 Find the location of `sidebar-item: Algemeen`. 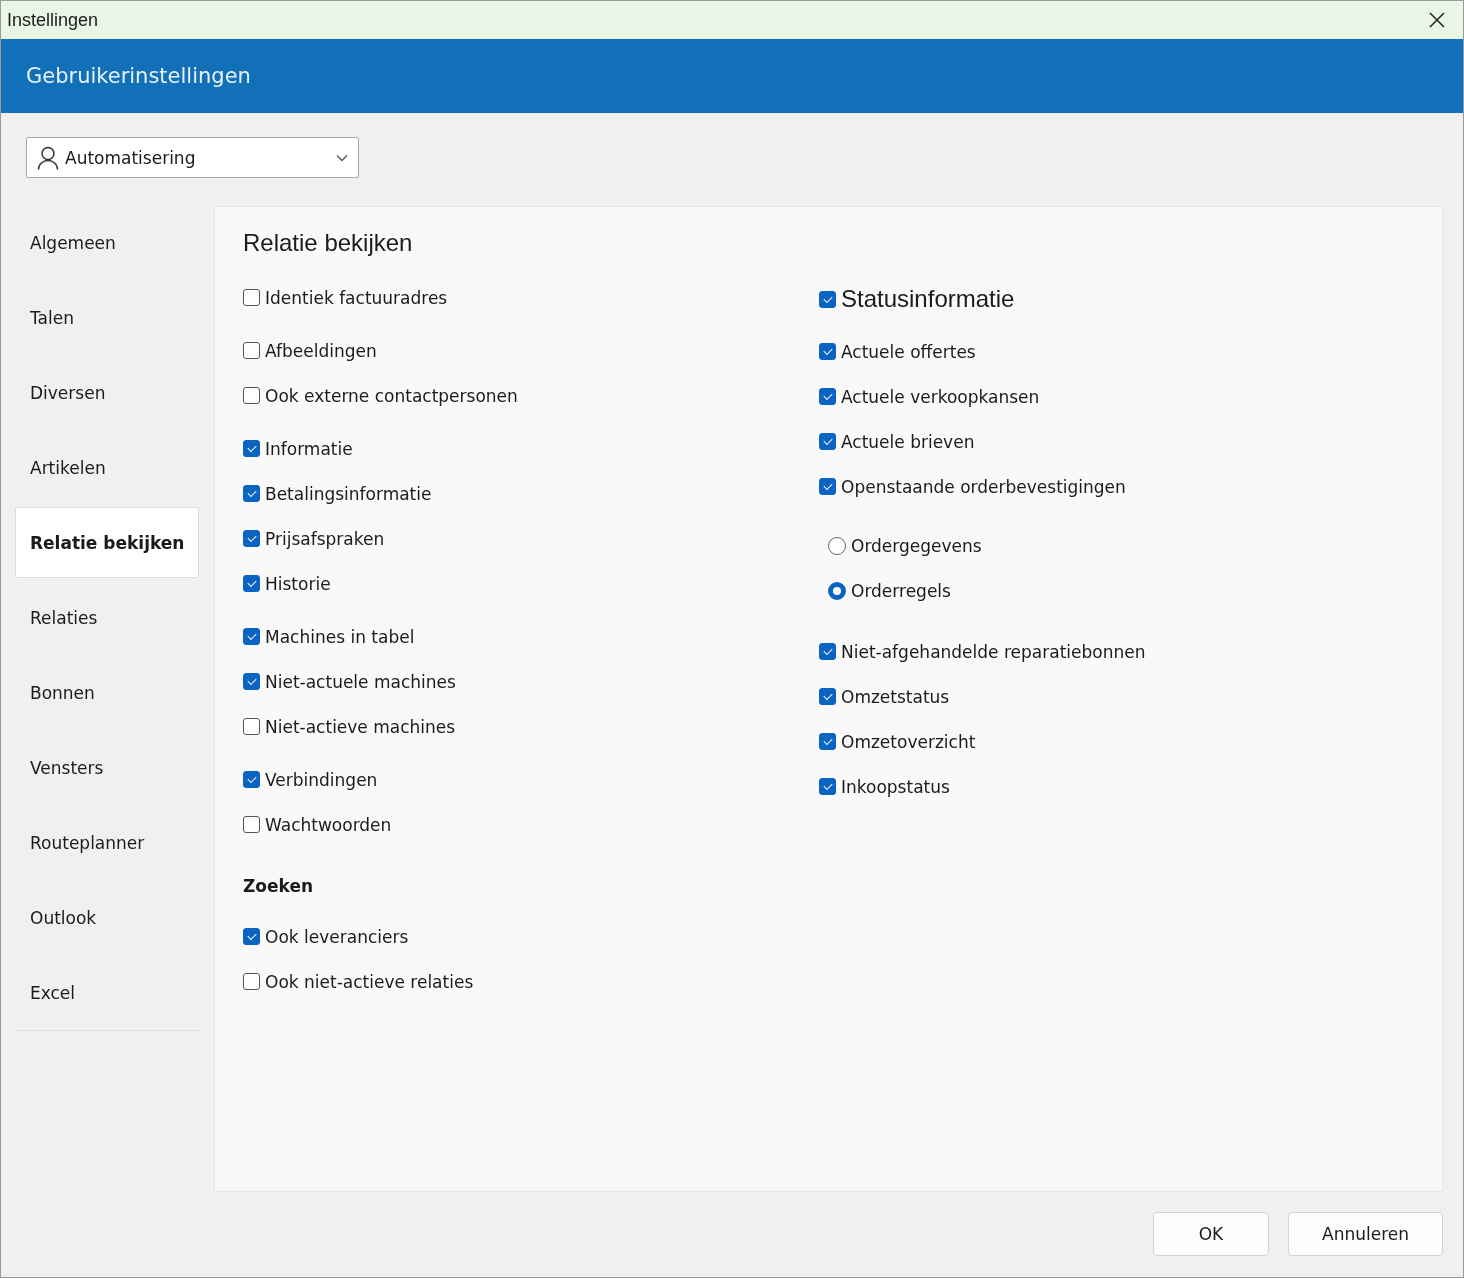

sidebar-item: Algemeen is located at coordinates (107, 242).